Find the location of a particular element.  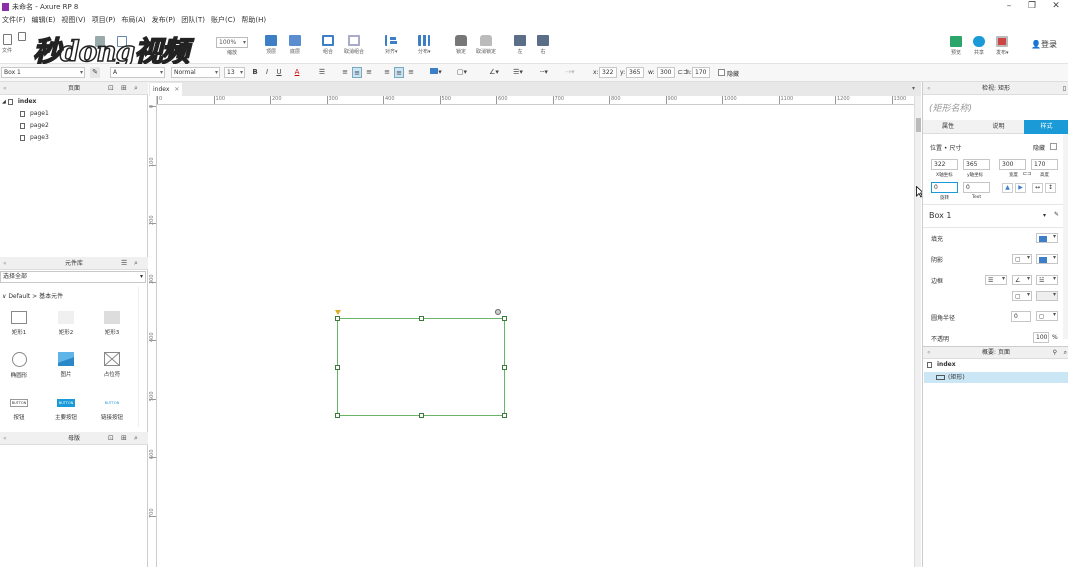

menu-publish: 发布(P) is located at coordinates (164, 20).